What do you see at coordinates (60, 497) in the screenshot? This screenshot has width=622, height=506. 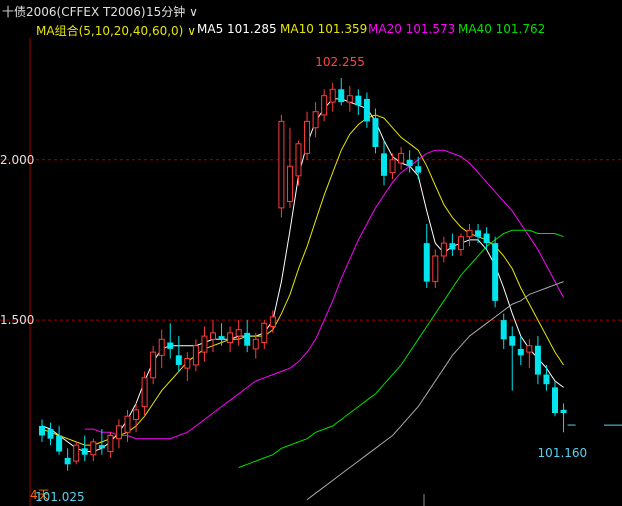 I see `low-price-label: 101.025` at bounding box center [60, 497].